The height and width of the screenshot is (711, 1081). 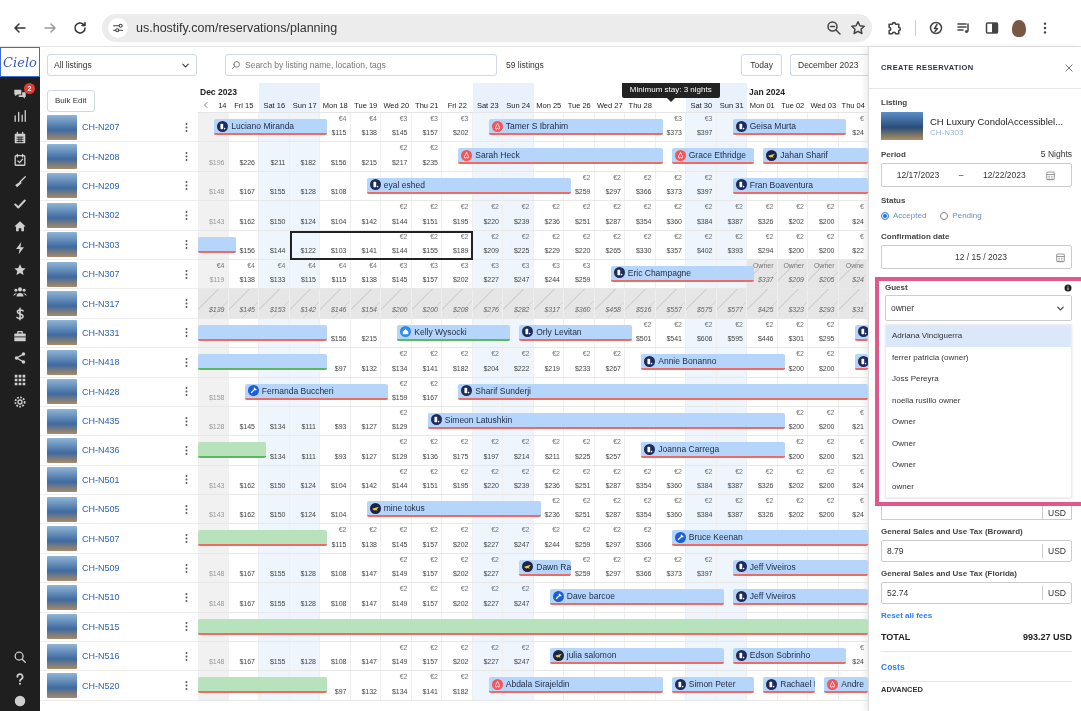 What do you see at coordinates (978, 357) in the screenshot?
I see `guest-option: ferrer patricia (owner)` at bounding box center [978, 357].